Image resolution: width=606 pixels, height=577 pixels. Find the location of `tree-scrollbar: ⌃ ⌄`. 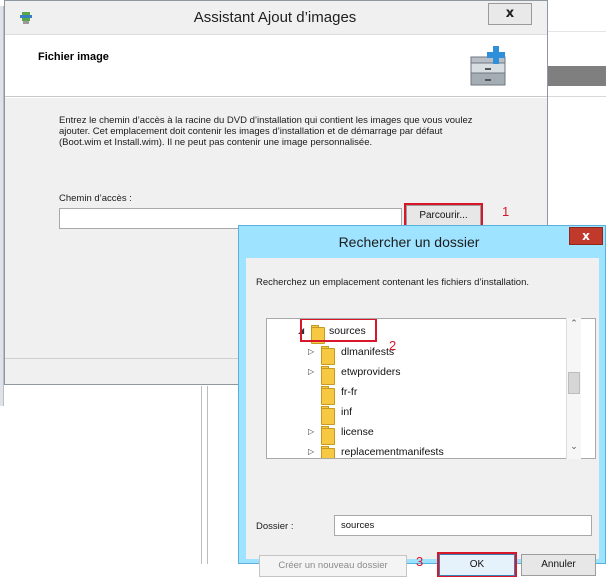

tree-scrollbar: ⌃ ⌄ is located at coordinates (573, 388).